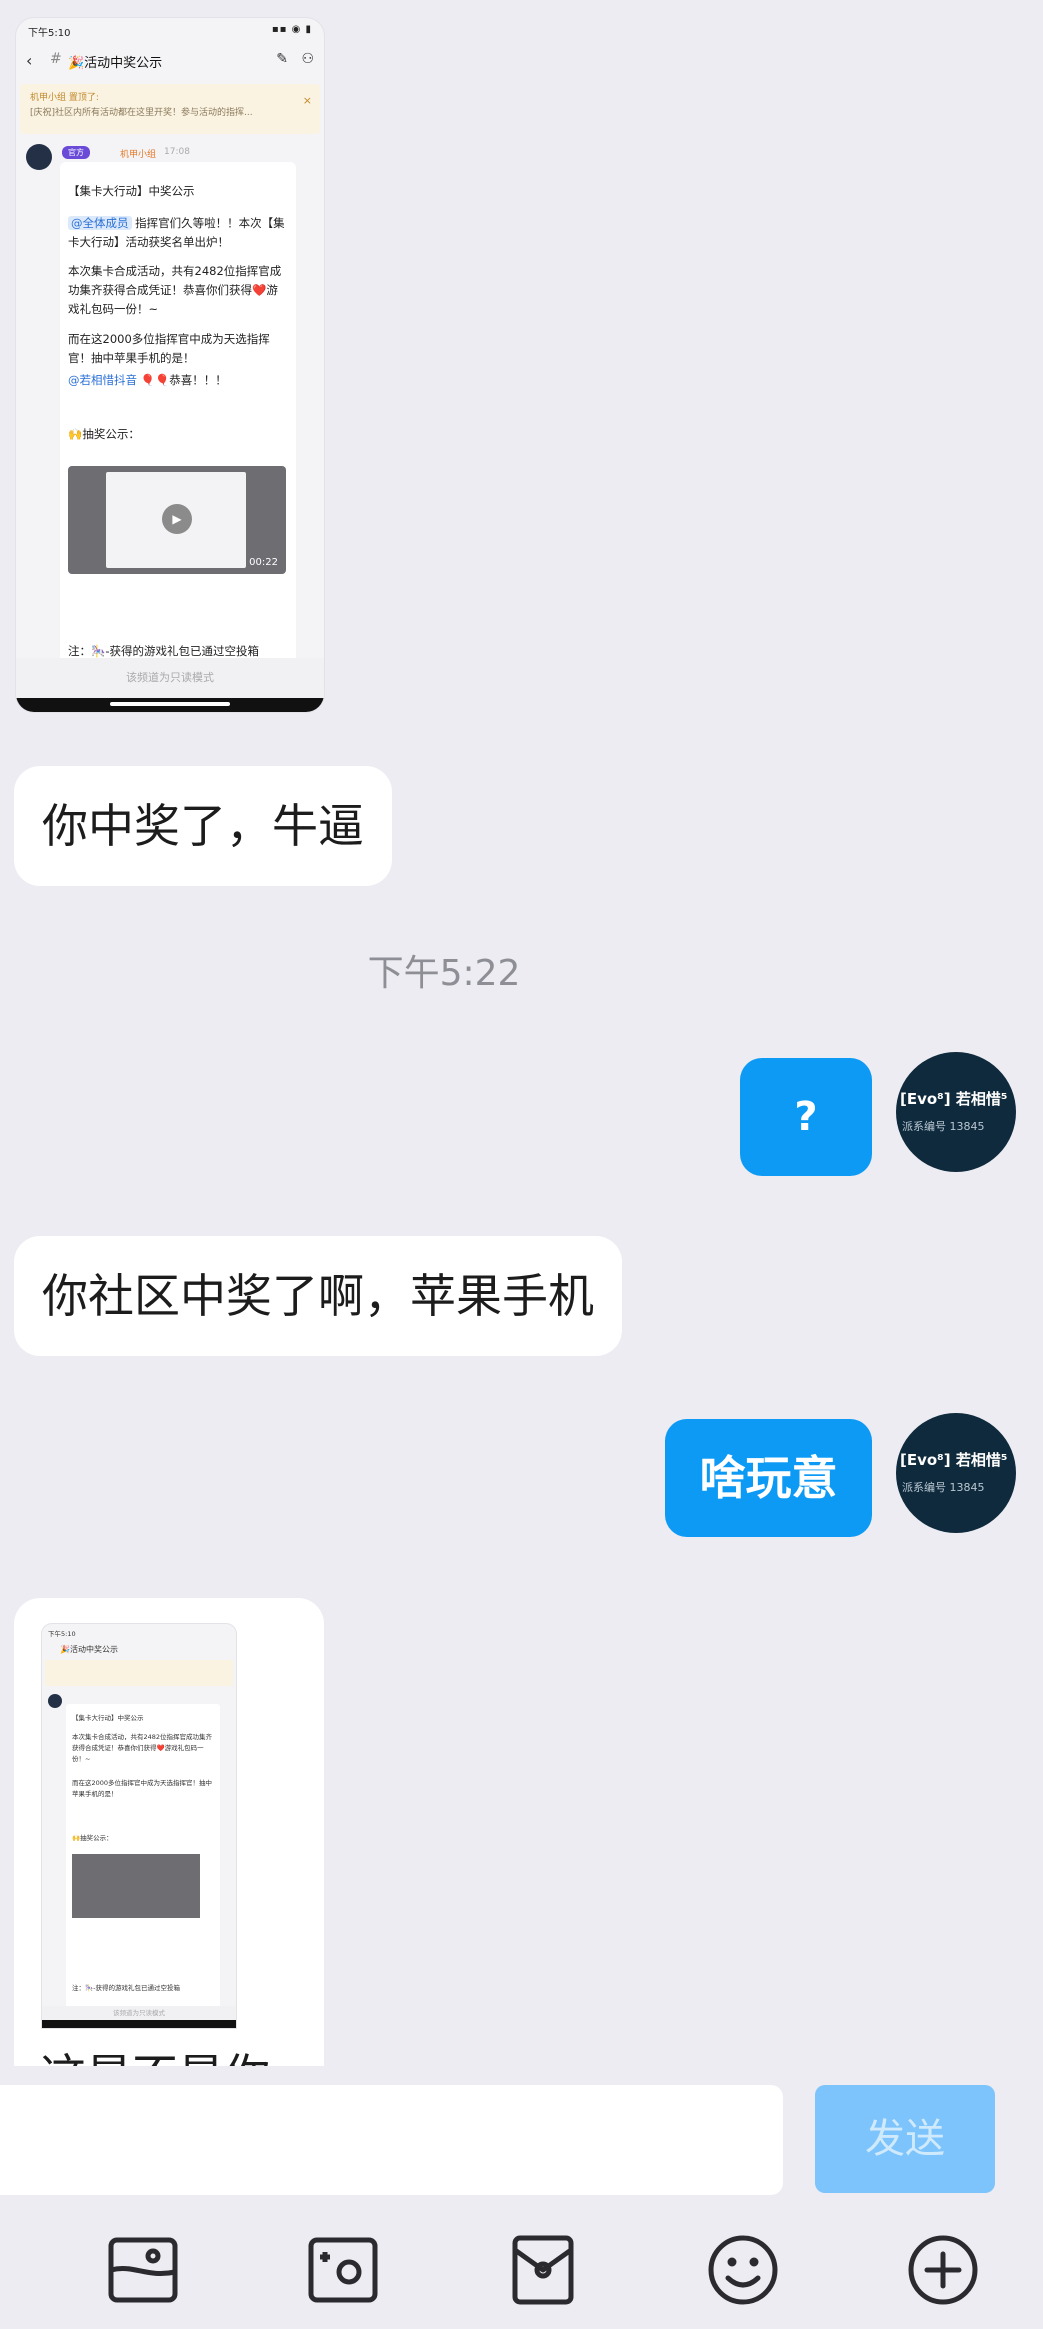  I want to click on card-title: 【集卡大行动】中奖公示, so click(131, 191).